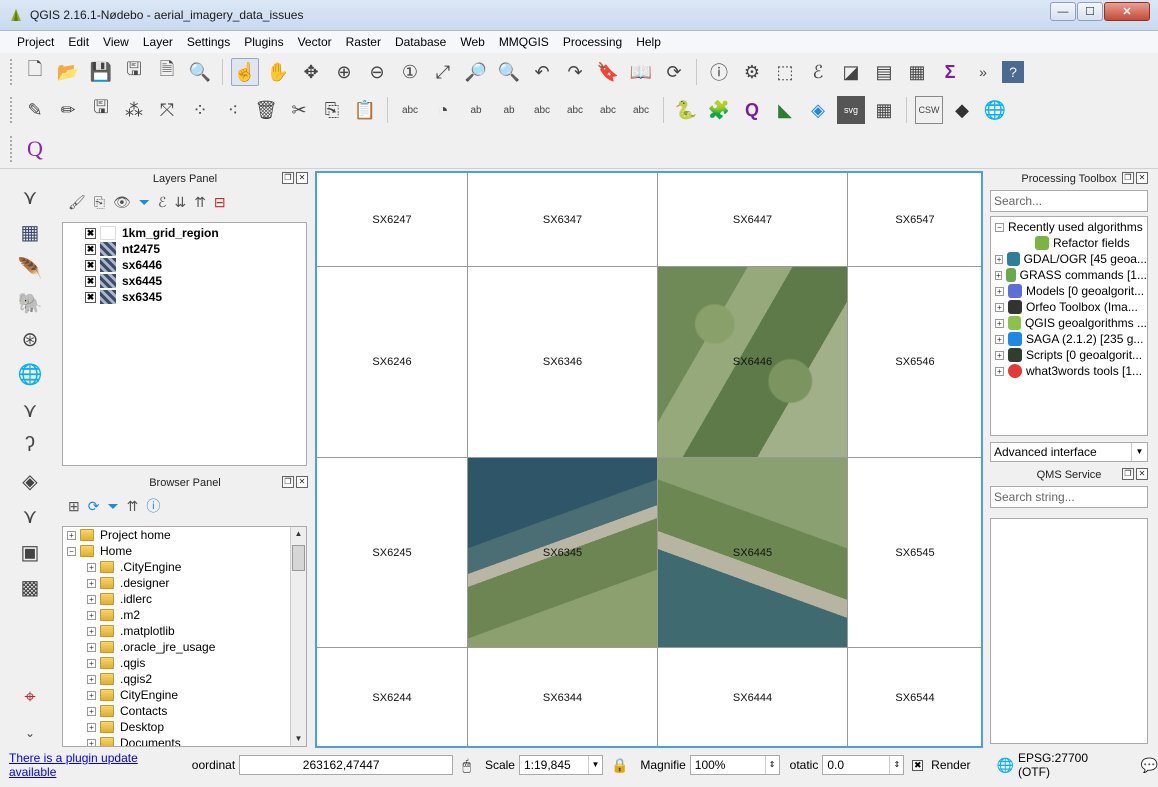  What do you see at coordinates (122, 202) in the screenshot?
I see `manage-visibility-icon: 👁` at bounding box center [122, 202].